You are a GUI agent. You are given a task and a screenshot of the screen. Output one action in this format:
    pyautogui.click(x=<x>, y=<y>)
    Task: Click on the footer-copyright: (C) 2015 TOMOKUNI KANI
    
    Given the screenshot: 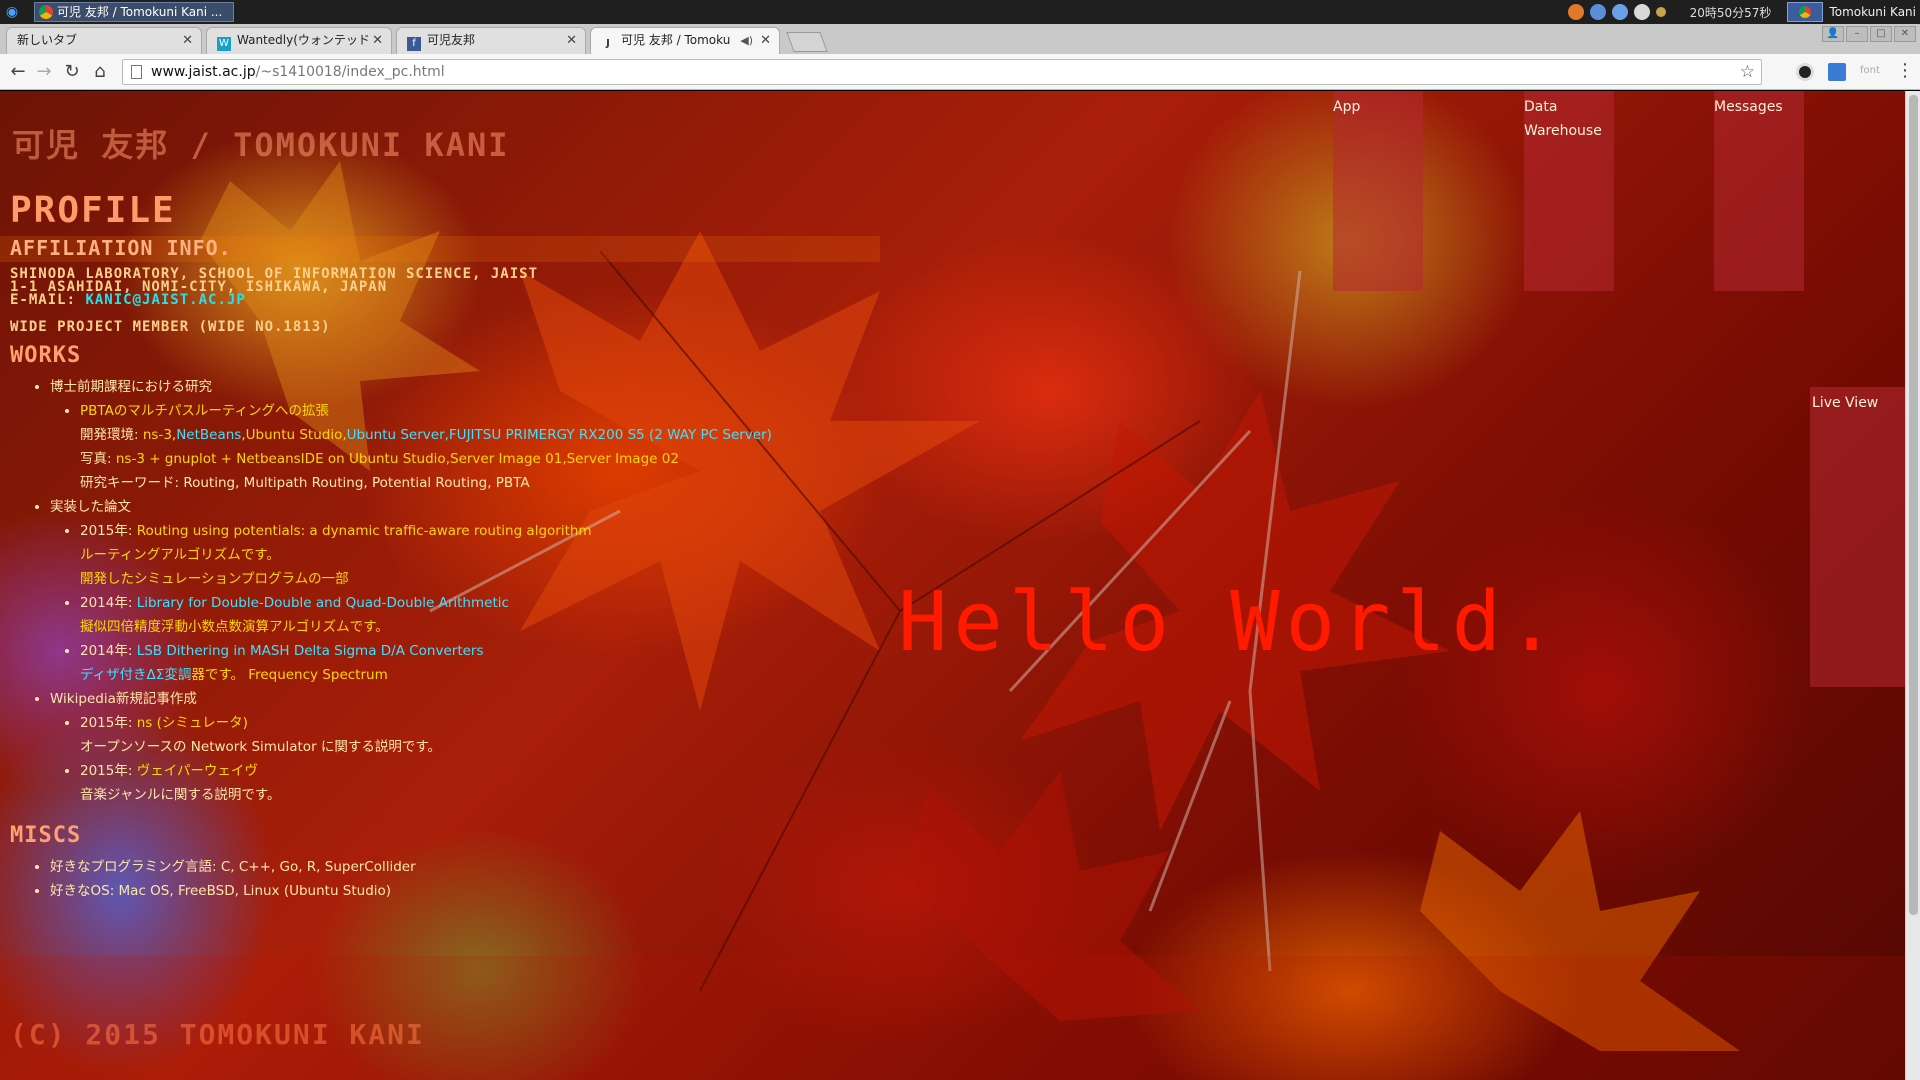 What is the action you would take?
    pyautogui.click(x=217, y=1034)
    